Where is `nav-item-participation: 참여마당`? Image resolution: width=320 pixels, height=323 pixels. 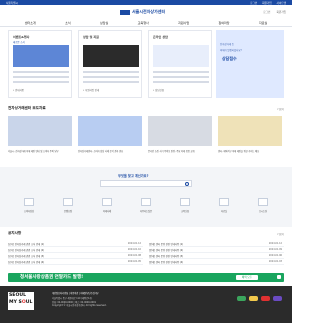
nav-item-participation: 참여마당 is located at coordinates (224, 22).